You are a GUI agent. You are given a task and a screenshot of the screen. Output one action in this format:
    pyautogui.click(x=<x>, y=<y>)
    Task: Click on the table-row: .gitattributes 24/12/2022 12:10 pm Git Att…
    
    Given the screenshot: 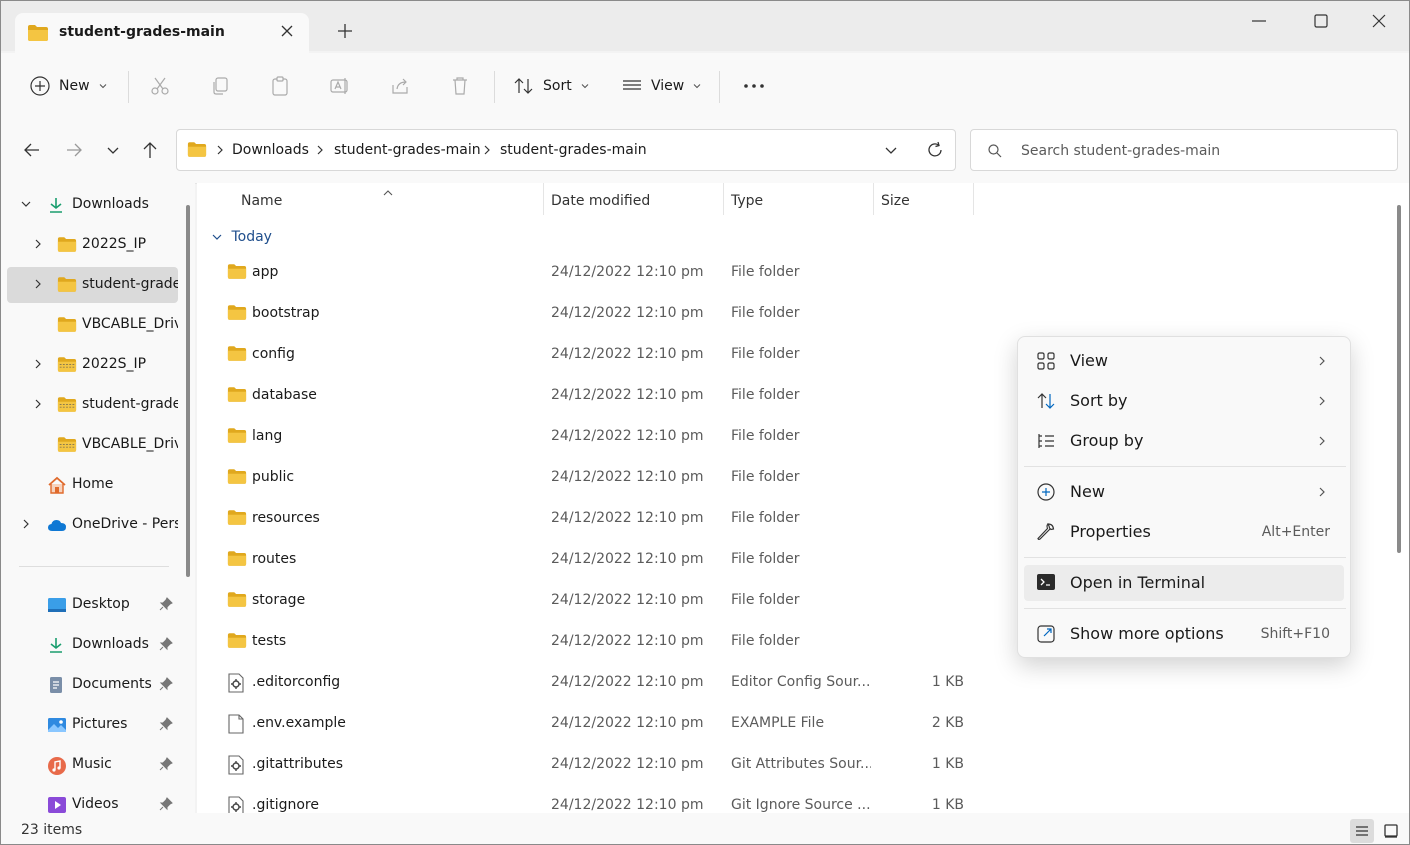 What is the action you would take?
    pyautogui.click(x=601, y=765)
    